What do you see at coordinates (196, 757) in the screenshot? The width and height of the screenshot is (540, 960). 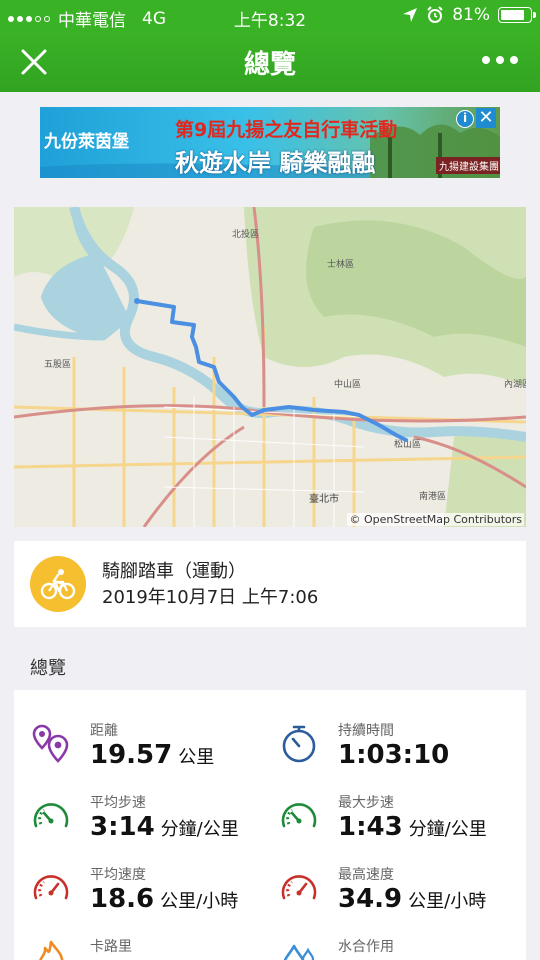 I see `stat-unit: 公里` at bounding box center [196, 757].